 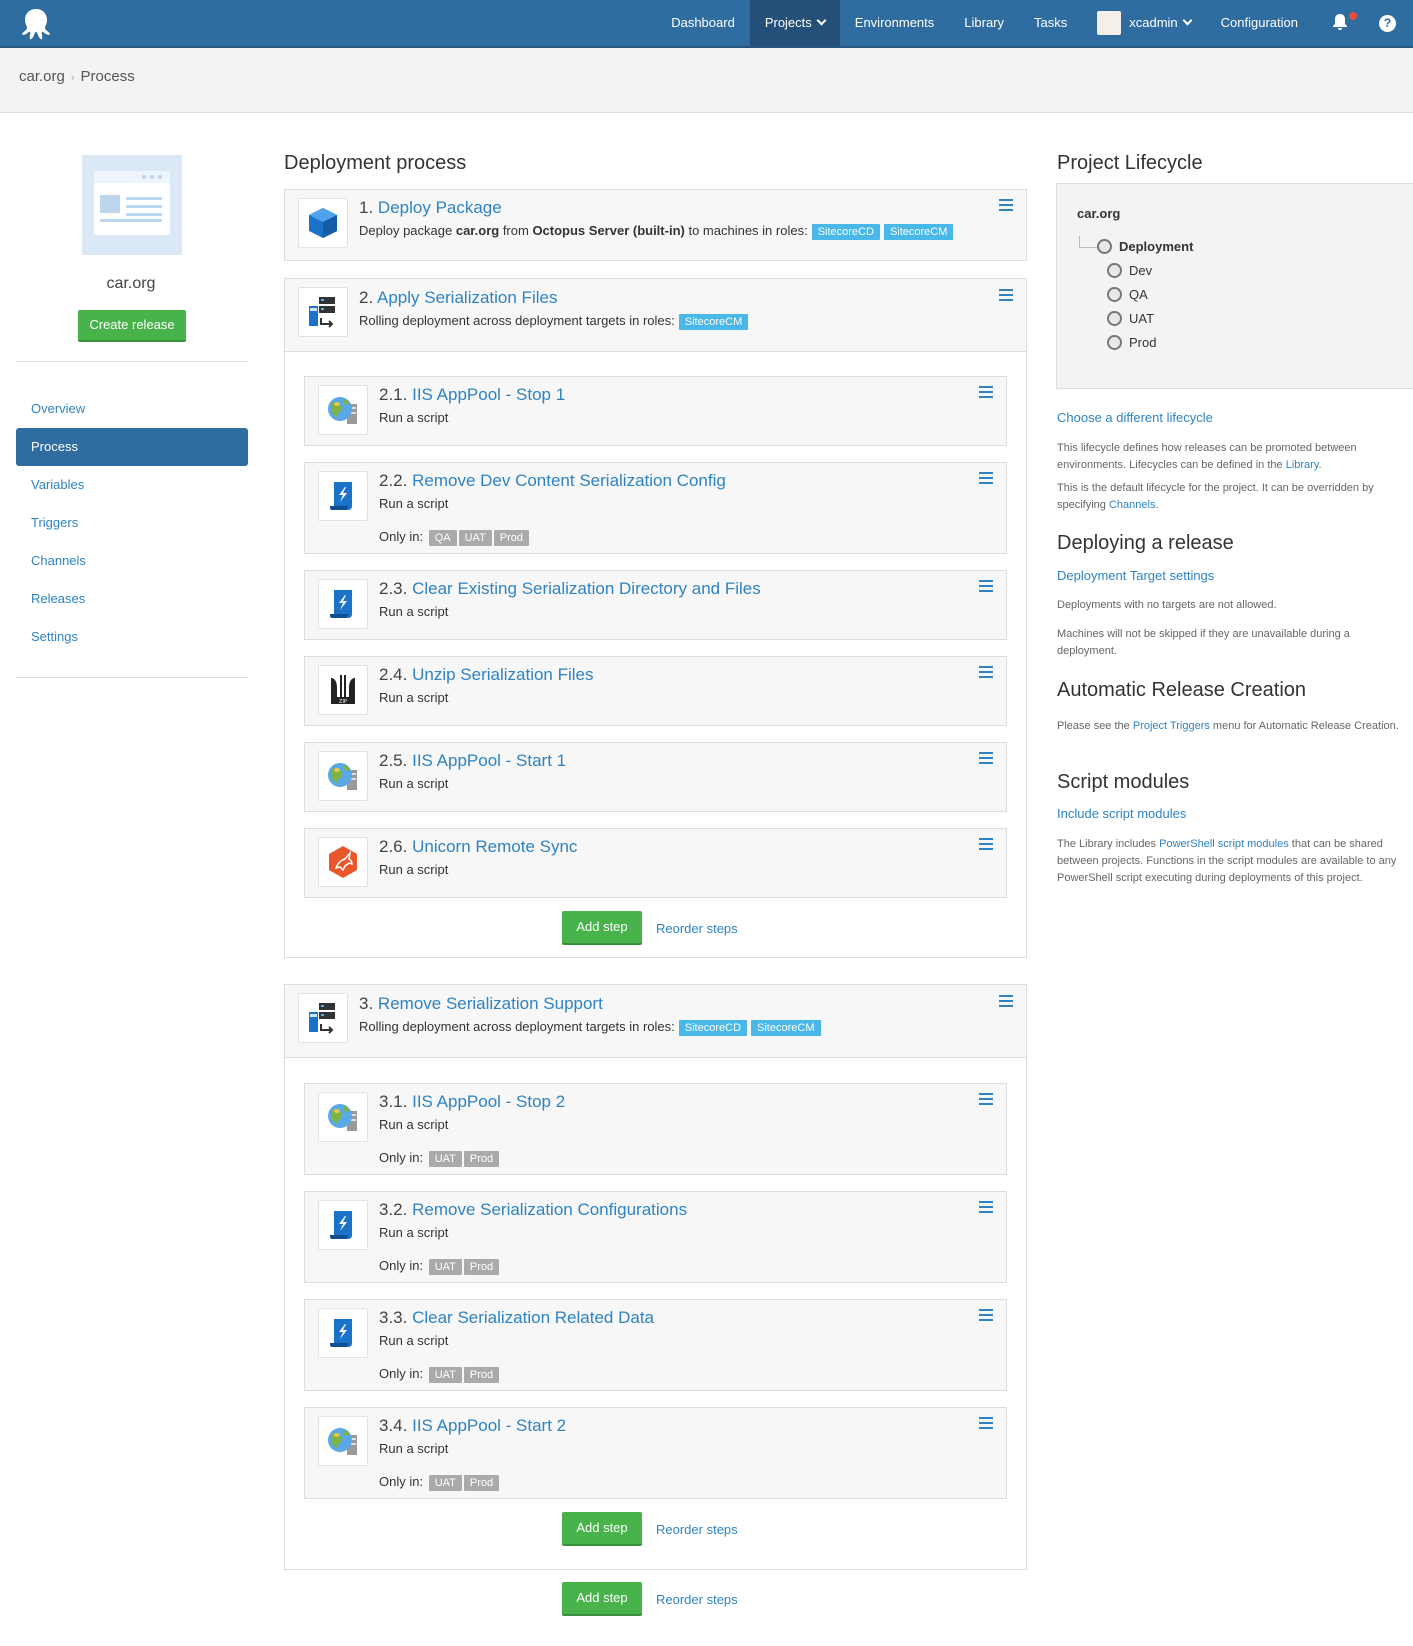 I want to click on step-name: IIS AppPool - Stop 1, so click(x=488, y=394).